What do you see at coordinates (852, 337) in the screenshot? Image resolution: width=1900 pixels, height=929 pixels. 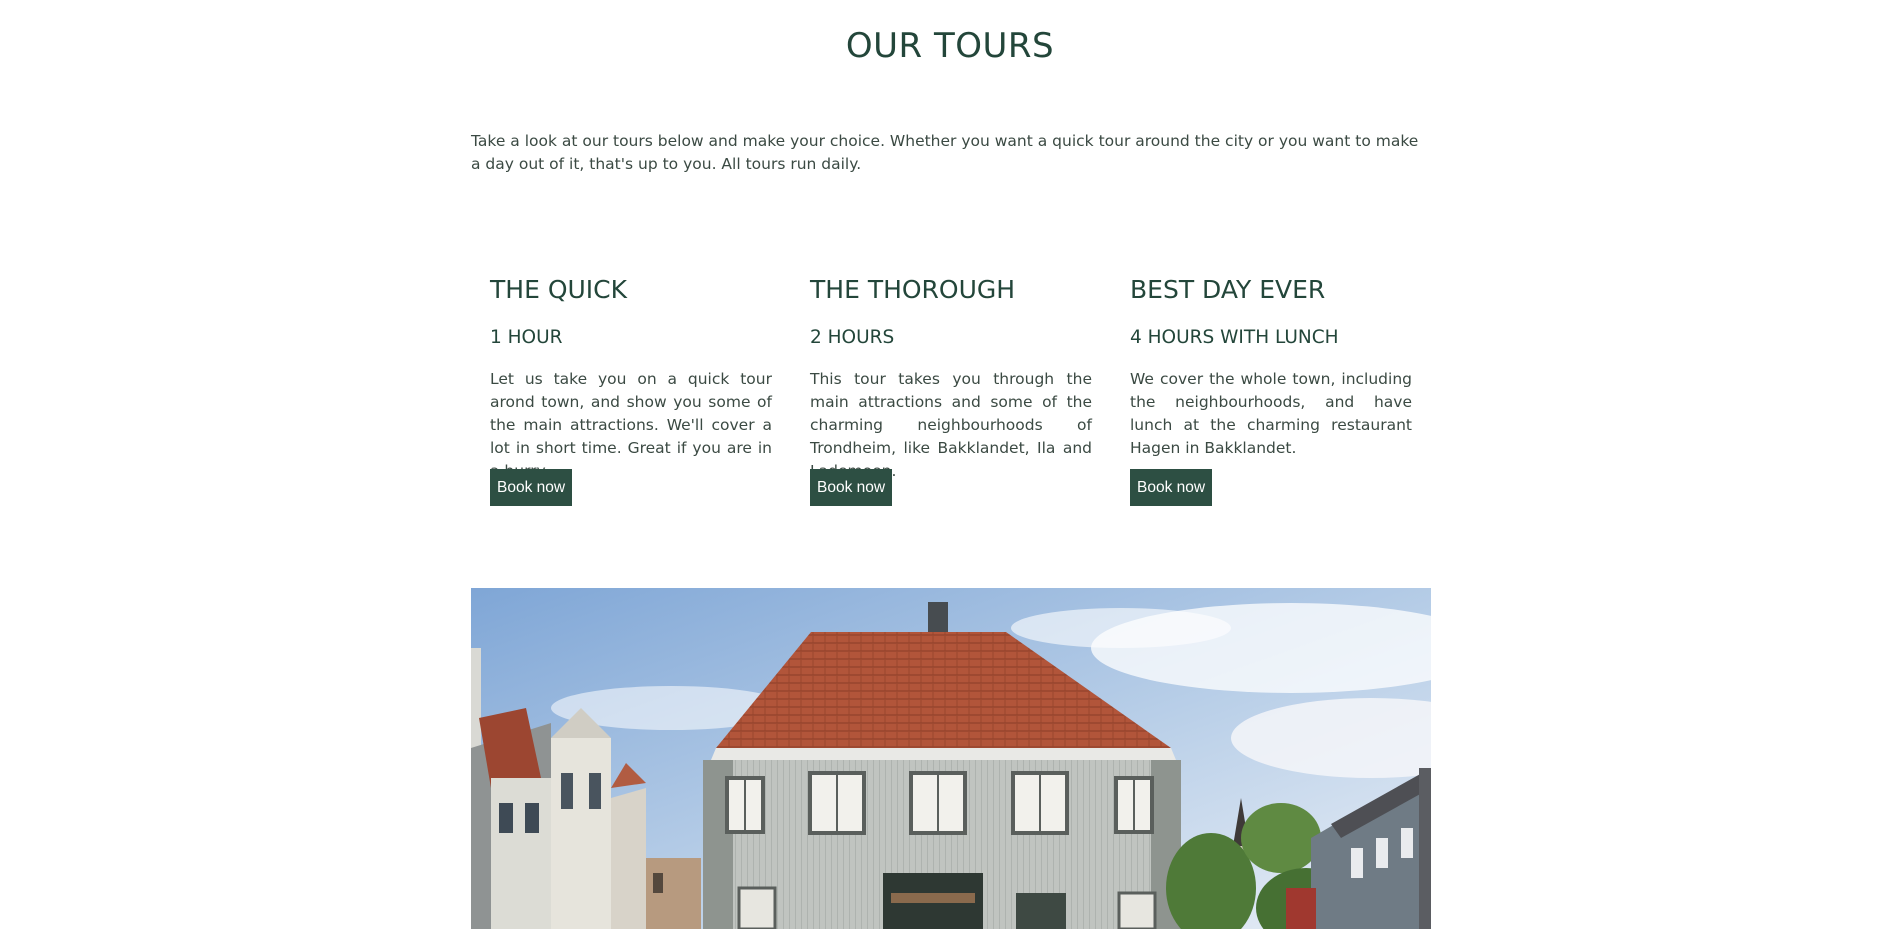 I see `tour-duration: 2 HOURS` at bounding box center [852, 337].